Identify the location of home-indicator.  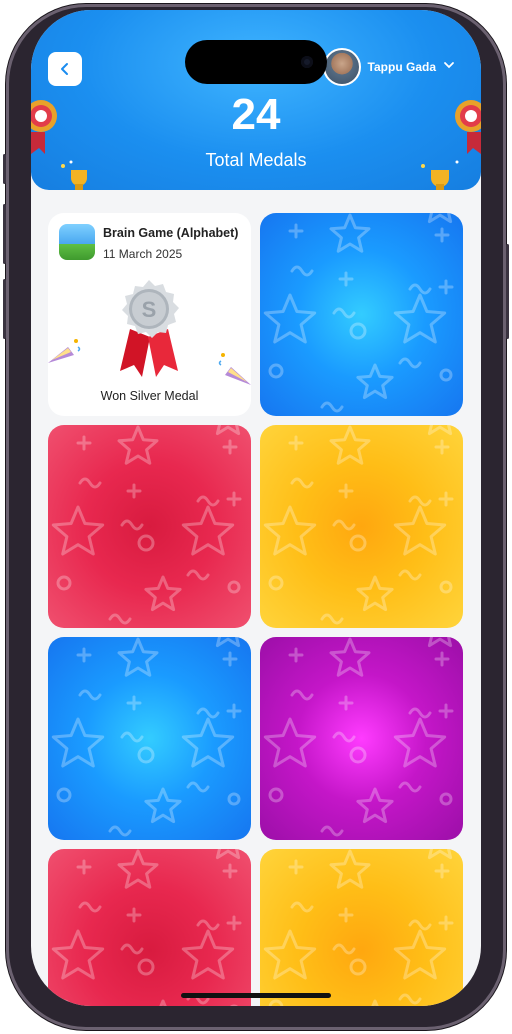
(256, 995).